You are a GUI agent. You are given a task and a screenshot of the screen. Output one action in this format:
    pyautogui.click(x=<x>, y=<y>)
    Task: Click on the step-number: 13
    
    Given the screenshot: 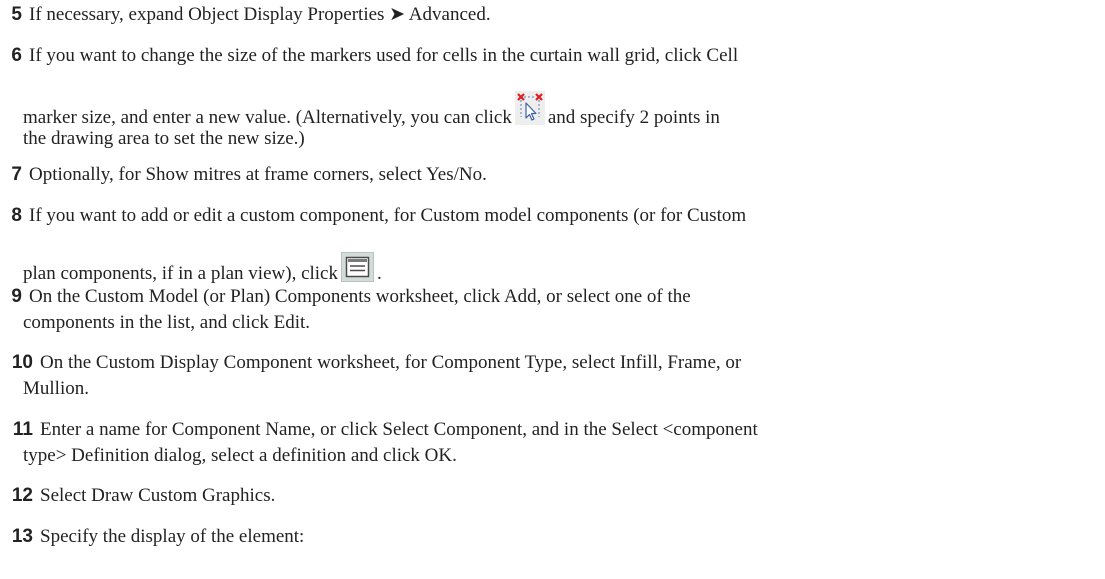 What is the action you would take?
    pyautogui.click(x=22, y=536)
    